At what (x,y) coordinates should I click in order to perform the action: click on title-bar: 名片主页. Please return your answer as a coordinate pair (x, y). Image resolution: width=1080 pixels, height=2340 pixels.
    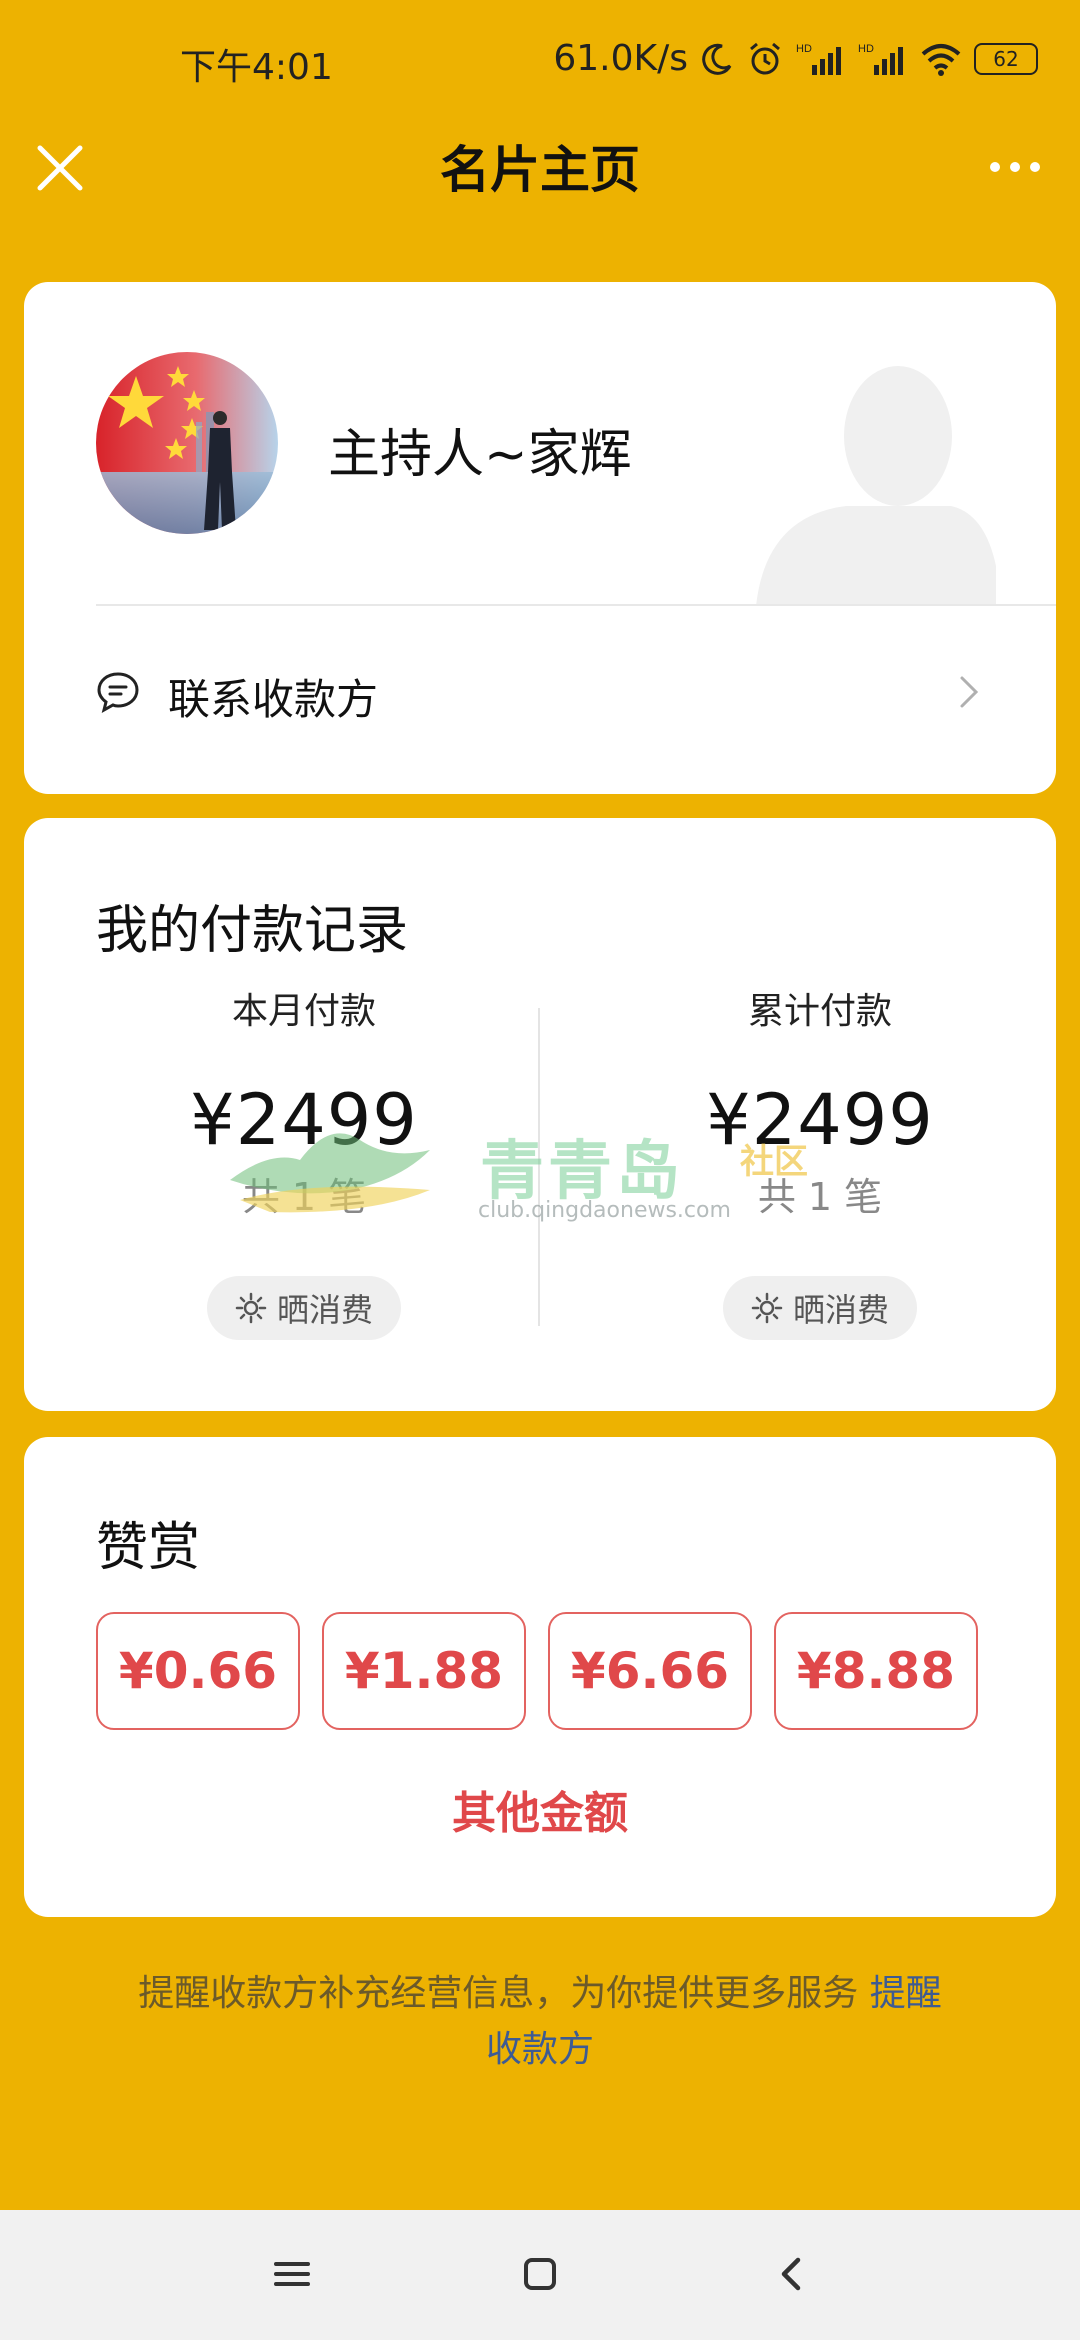
    Looking at the image, I should click on (540, 200).